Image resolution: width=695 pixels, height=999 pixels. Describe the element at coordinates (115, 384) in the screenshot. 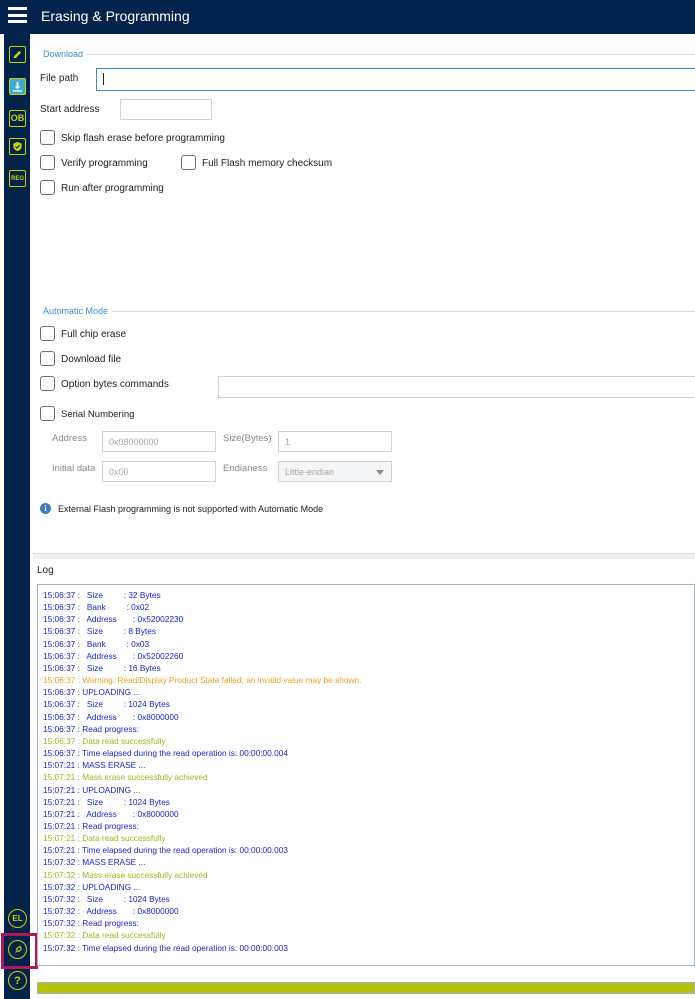

I see `option-bytes-label: Option bytes commands` at that location.